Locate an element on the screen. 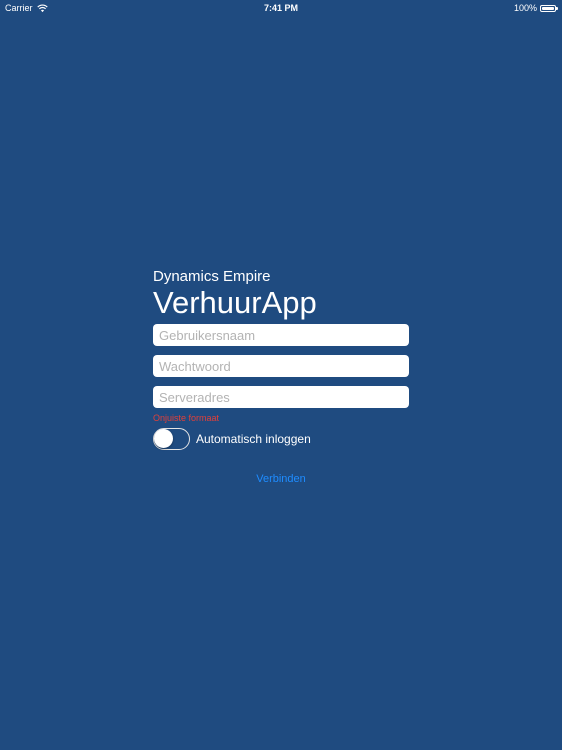 The height and width of the screenshot is (750, 562). battery-icon is located at coordinates (549, 8).